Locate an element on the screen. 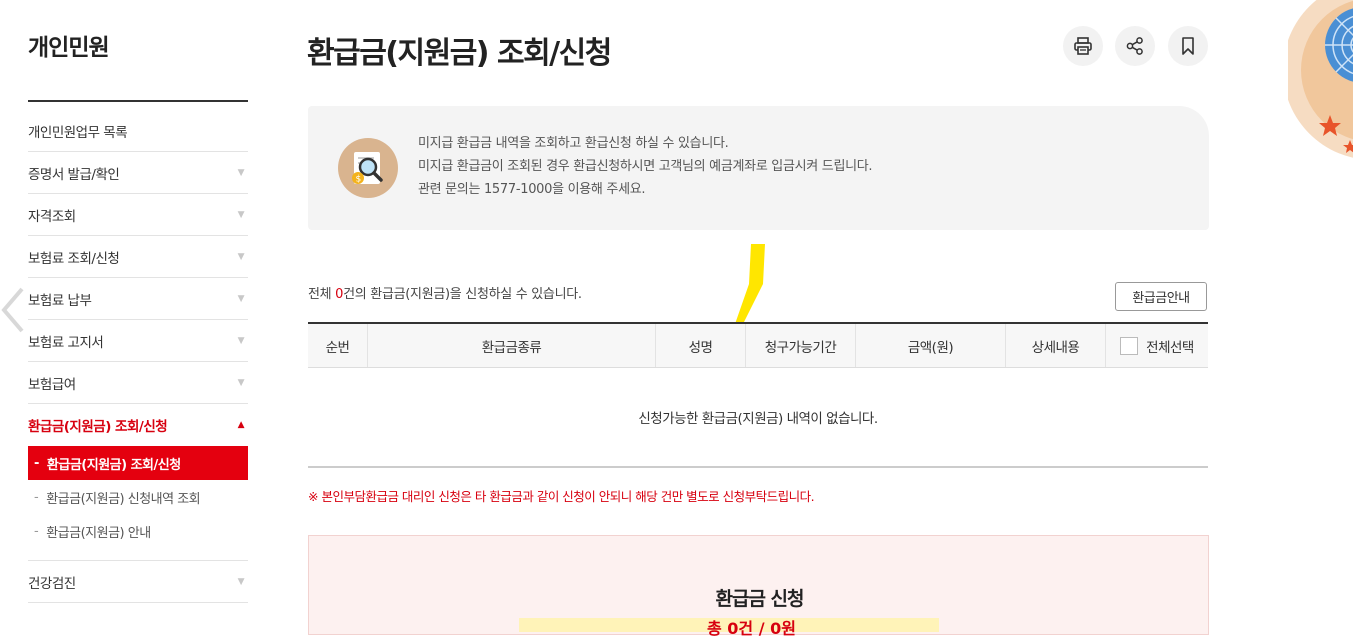  sidebar-subitem-refund-guide: - 환급금(지원금) 안내 is located at coordinates (138, 531).